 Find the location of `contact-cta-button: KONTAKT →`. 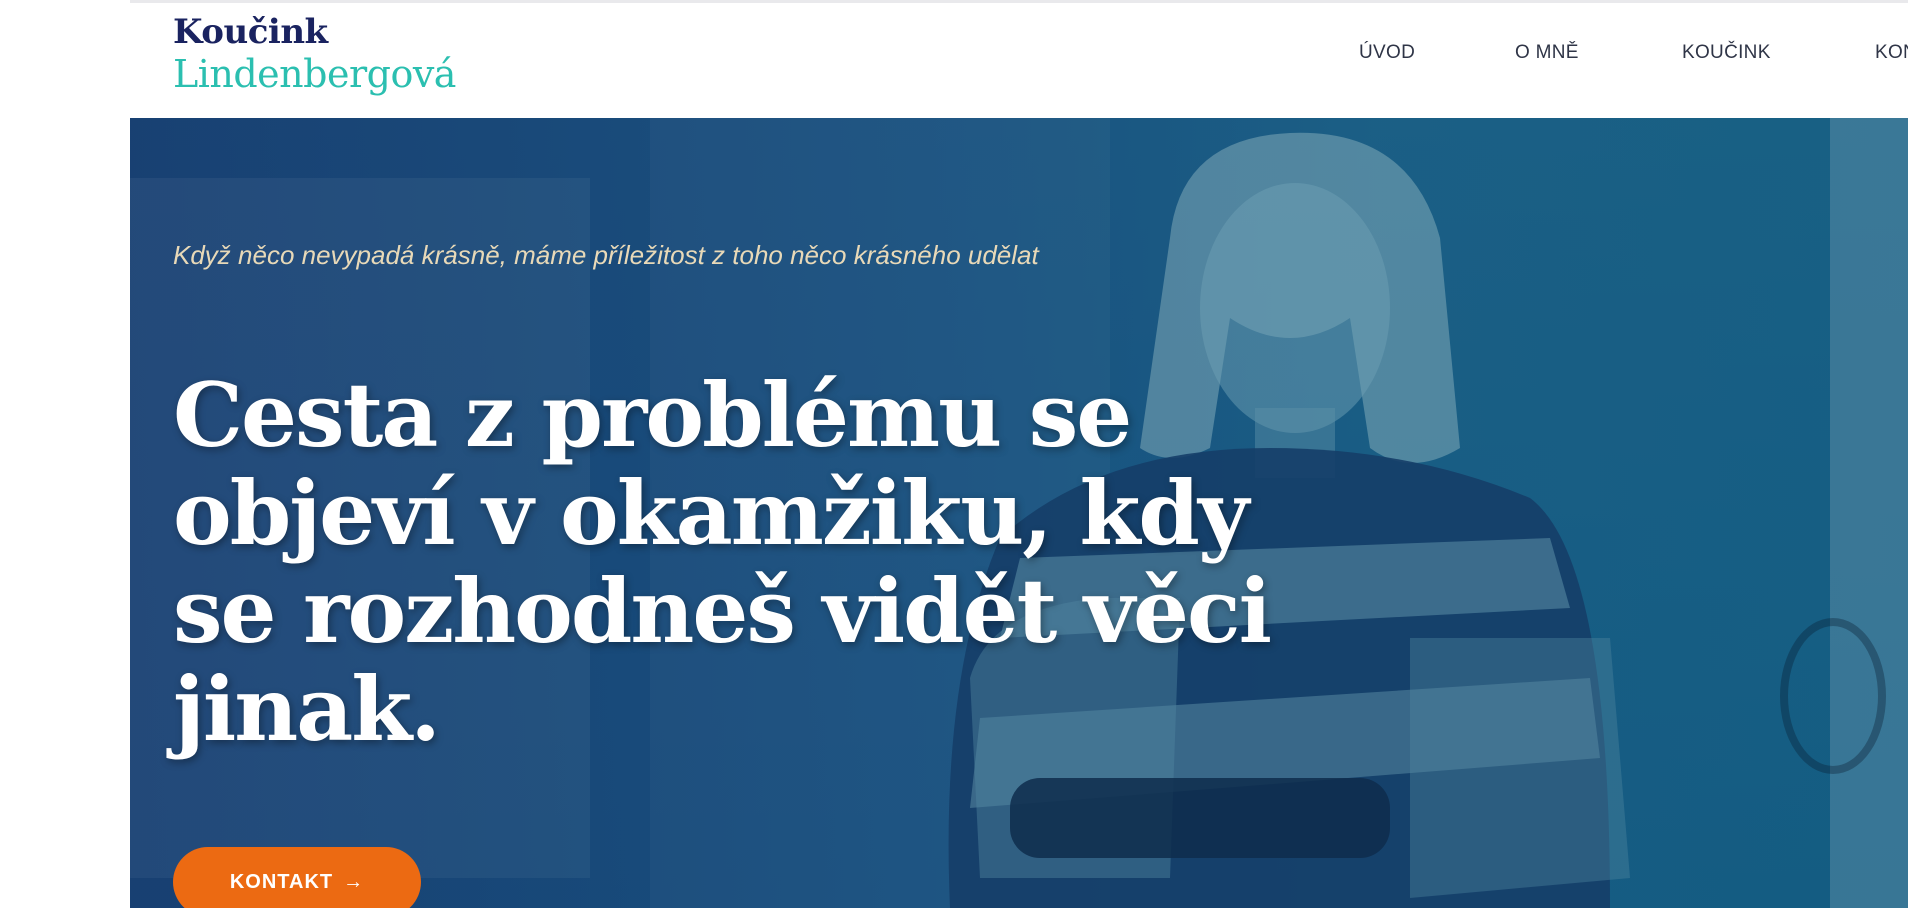

contact-cta-button: KONTAKT → is located at coordinates (297, 877).